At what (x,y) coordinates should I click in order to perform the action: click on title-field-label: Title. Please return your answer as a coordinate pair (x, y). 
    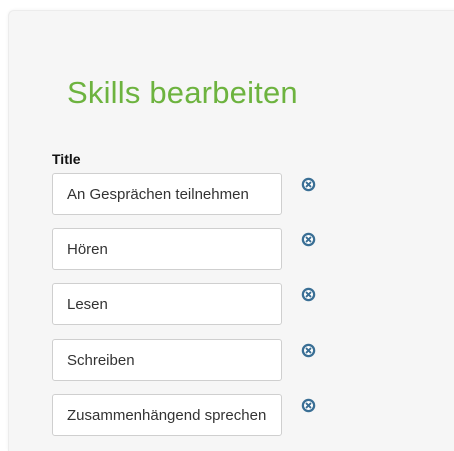
    Looking at the image, I should click on (66, 159).